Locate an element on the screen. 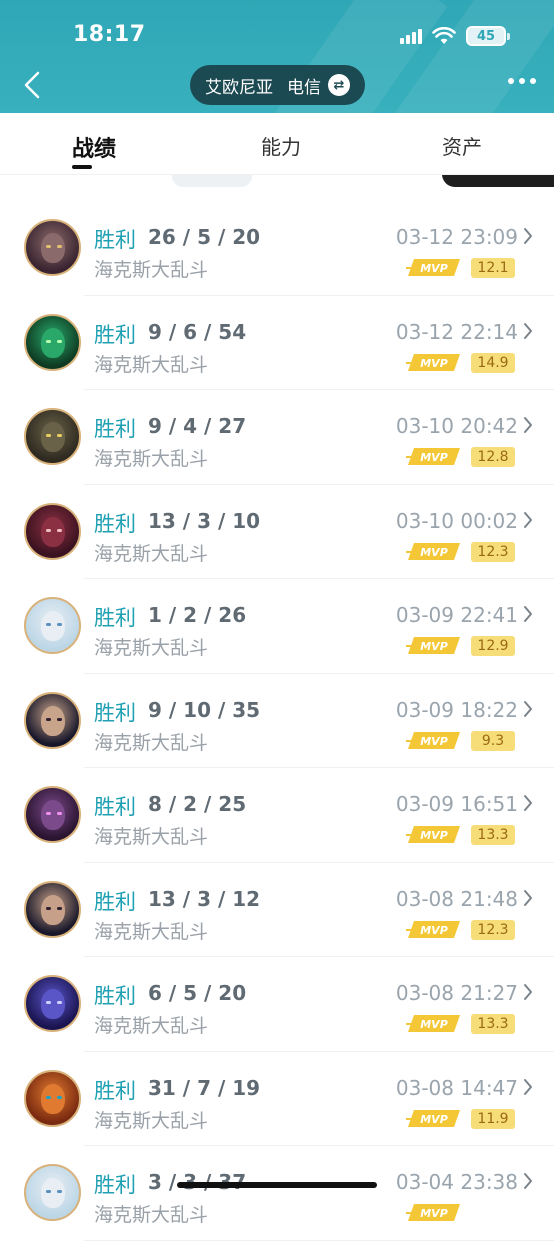 Image resolution: width=554 pixels, height=1241 pixels. tab-active-indicator is located at coordinates (82, 167).